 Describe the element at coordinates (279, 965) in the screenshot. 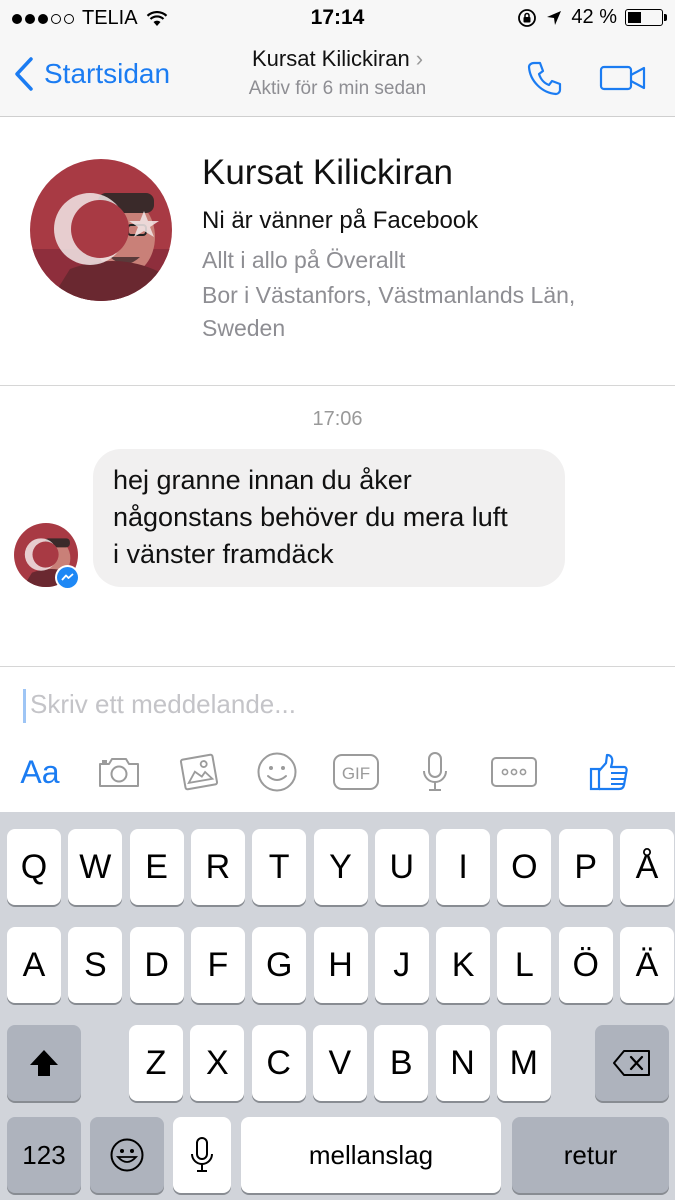

I see `key-g: G` at that location.